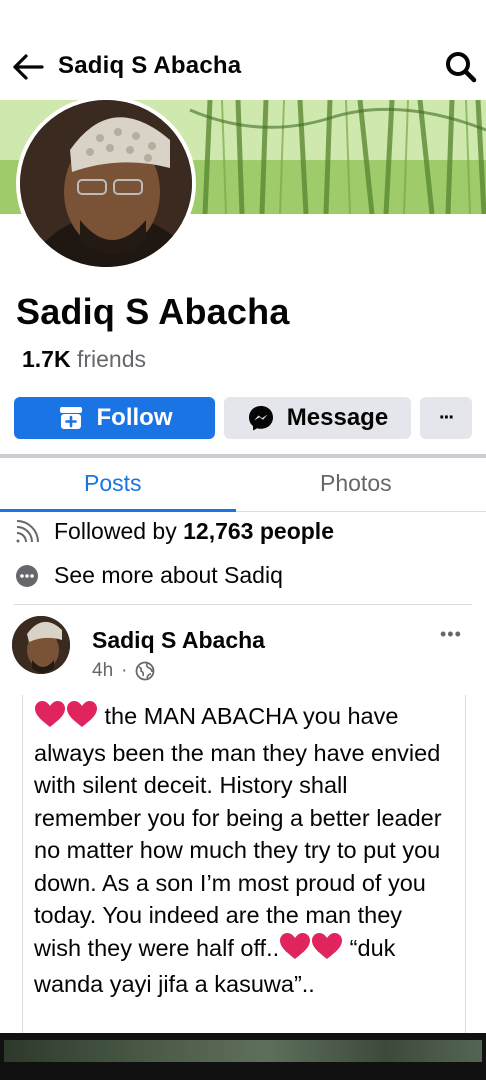 The image size is (486, 1080). What do you see at coordinates (451, 634) in the screenshot?
I see `post-more-icon: •••` at bounding box center [451, 634].